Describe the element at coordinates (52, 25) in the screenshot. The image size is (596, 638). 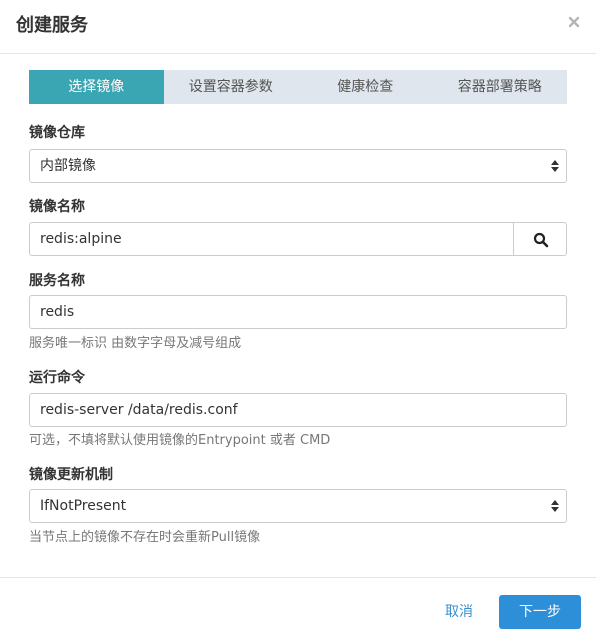
I see `dialog-title: 创建服务` at that location.